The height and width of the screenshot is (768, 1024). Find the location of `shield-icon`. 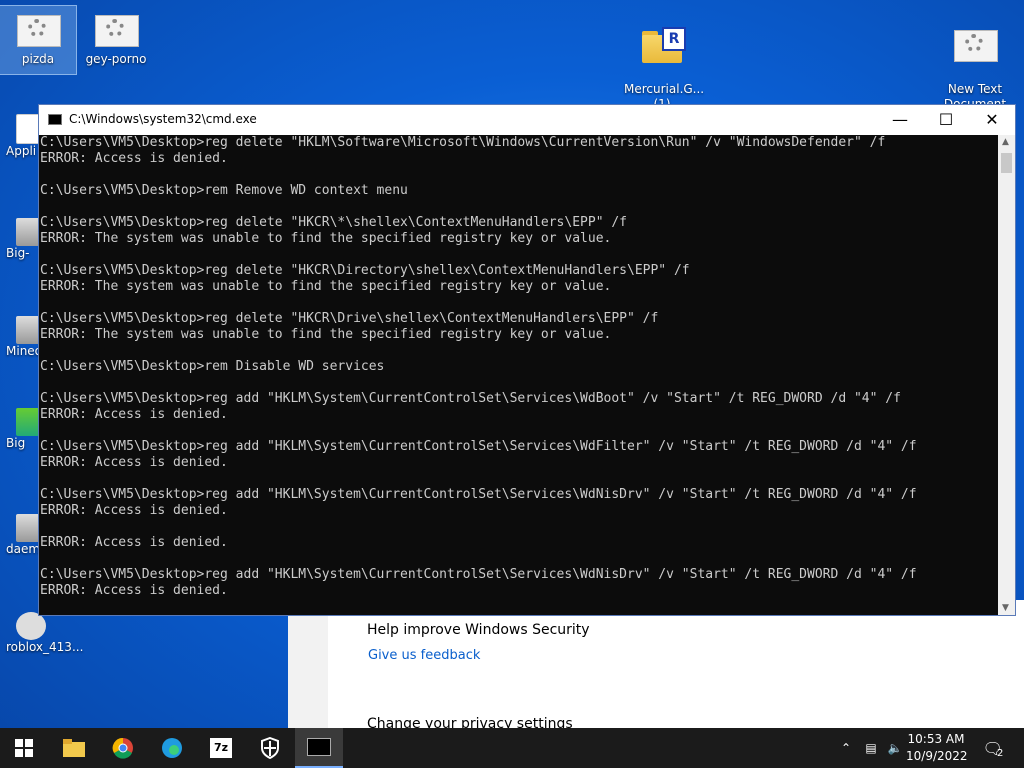

shield-icon is located at coordinates (270, 748).